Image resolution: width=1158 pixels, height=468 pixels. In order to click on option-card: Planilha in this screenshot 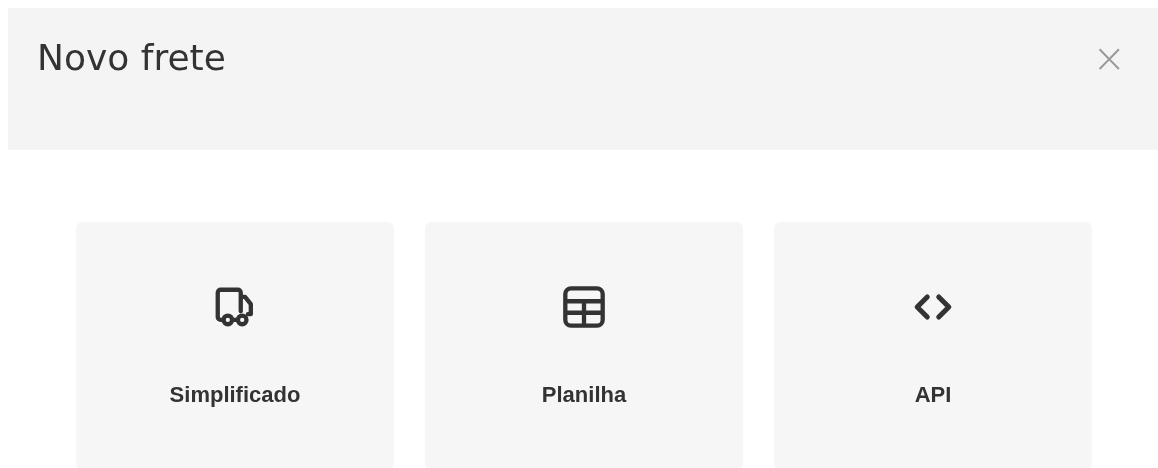, I will do `click(584, 345)`.